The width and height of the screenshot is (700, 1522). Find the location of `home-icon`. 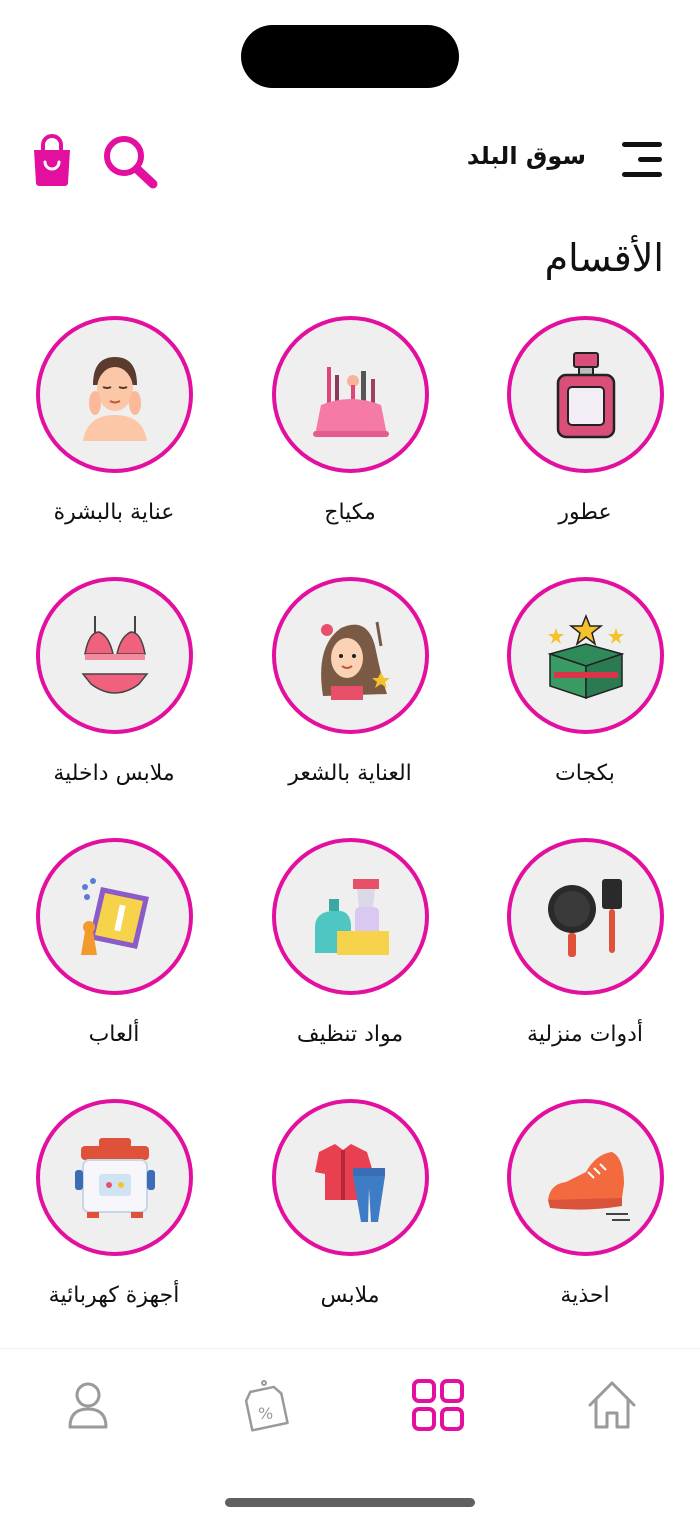

home-icon is located at coordinates (612, 1405).